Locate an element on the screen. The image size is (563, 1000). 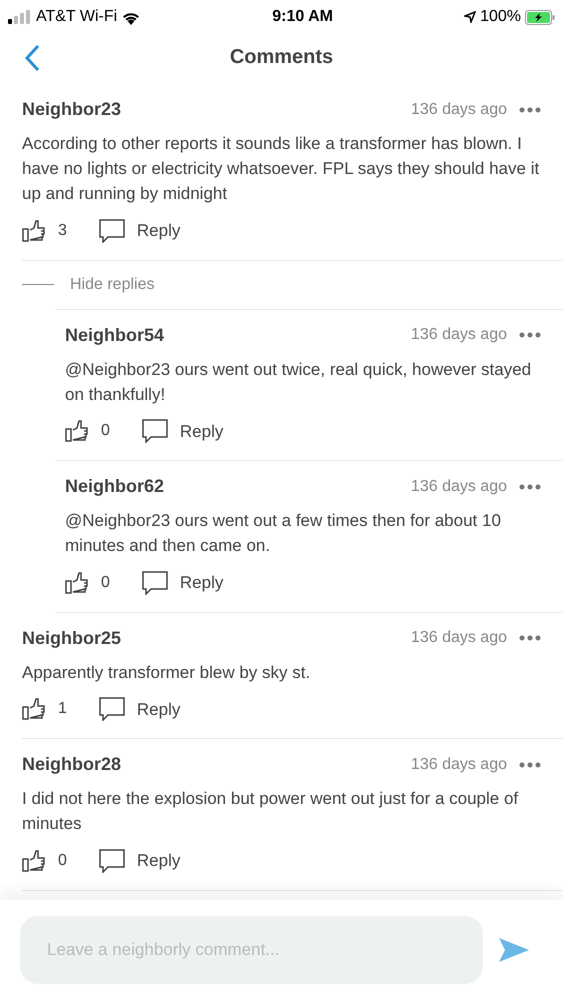
back-button is located at coordinates (32, 58).